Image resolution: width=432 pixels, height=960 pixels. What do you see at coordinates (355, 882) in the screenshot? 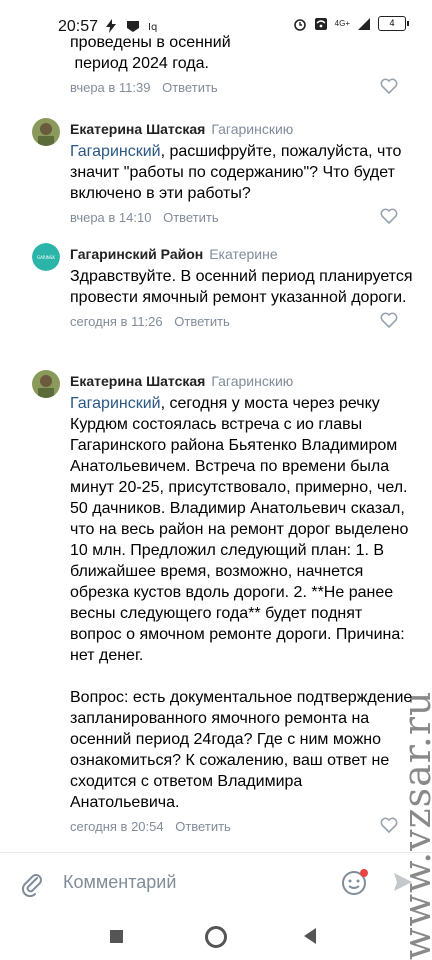
I see `emoji-icon` at bounding box center [355, 882].